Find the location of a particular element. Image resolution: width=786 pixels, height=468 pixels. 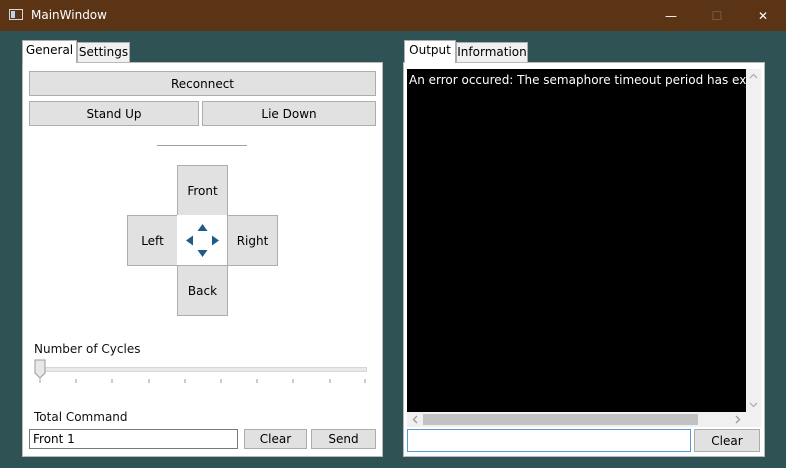

scroll-right-icon is located at coordinates (738, 419).